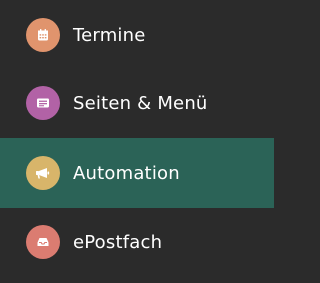  Describe the element at coordinates (140, 103) in the screenshot. I see `menu-item-label: Seiten & Menü` at that location.